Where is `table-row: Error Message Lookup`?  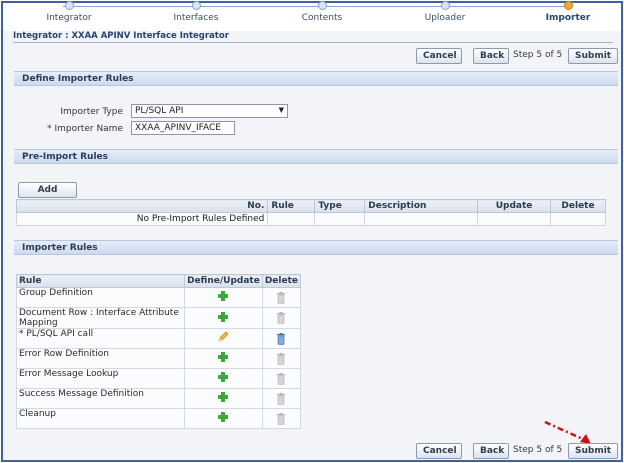
table-row: Error Message Lookup is located at coordinates (158, 378).